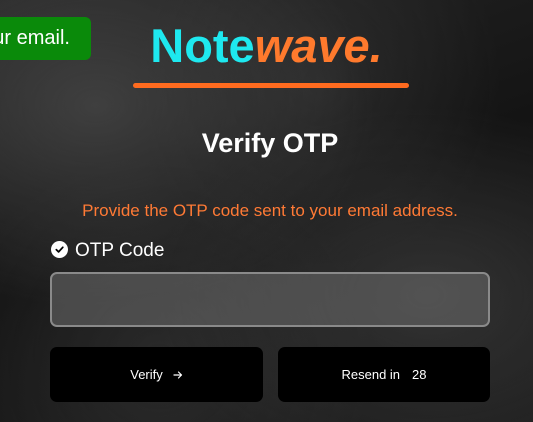 The image size is (533, 422). Describe the element at coordinates (371, 374) in the screenshot. I see `resend-button-label: Resend in` at that location.